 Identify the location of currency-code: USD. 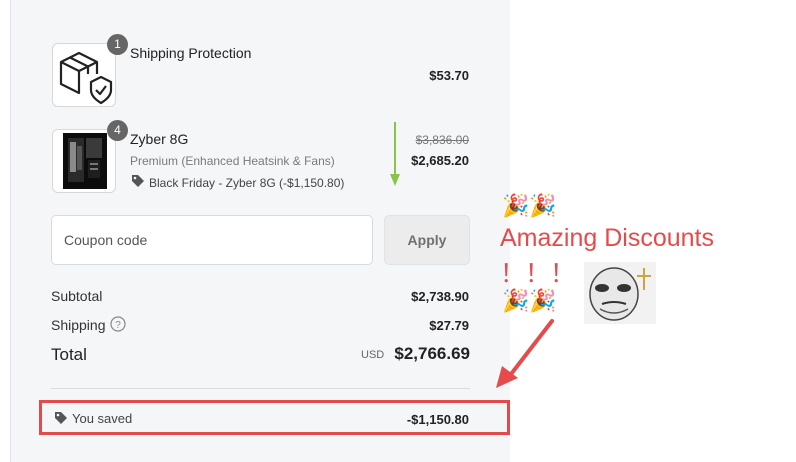
(373, 355).